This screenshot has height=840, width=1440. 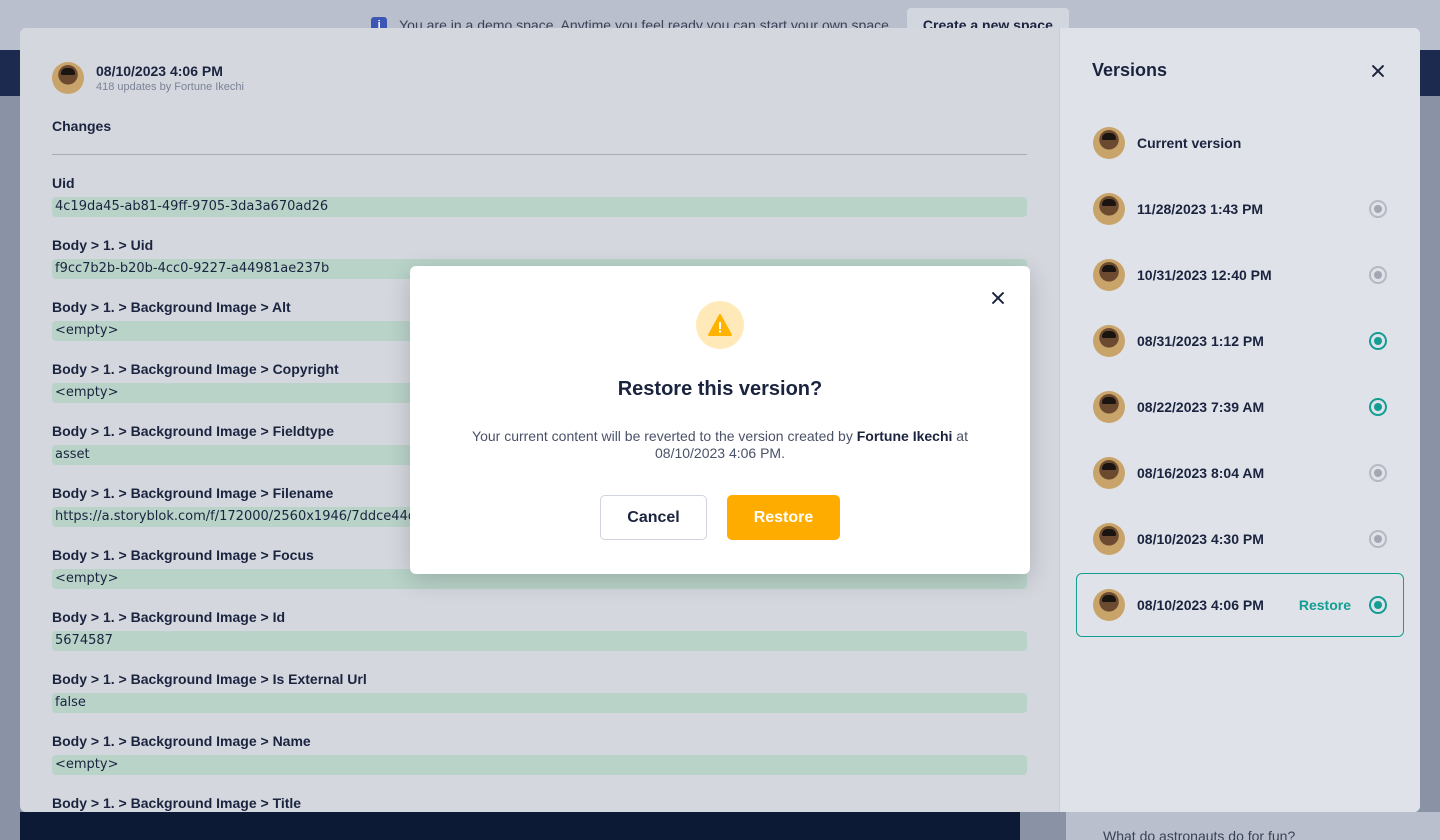 I want to click on change-value: <empty>, so click(x=539, y=765).